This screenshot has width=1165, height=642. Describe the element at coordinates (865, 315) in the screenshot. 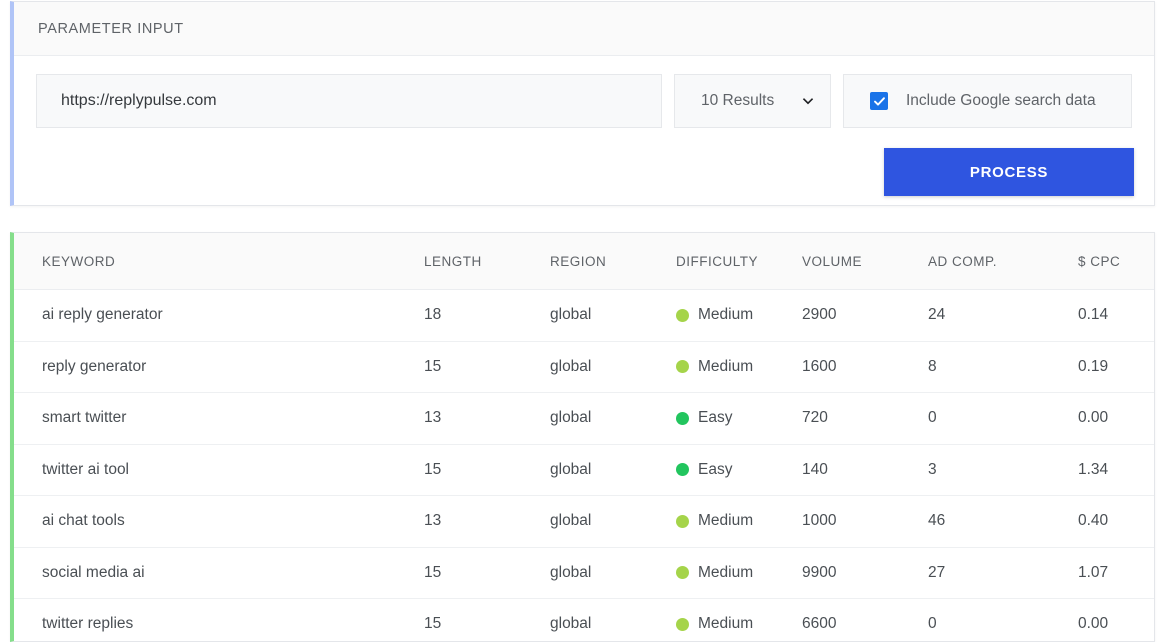

I see `cell-volume: 2900` at that location.